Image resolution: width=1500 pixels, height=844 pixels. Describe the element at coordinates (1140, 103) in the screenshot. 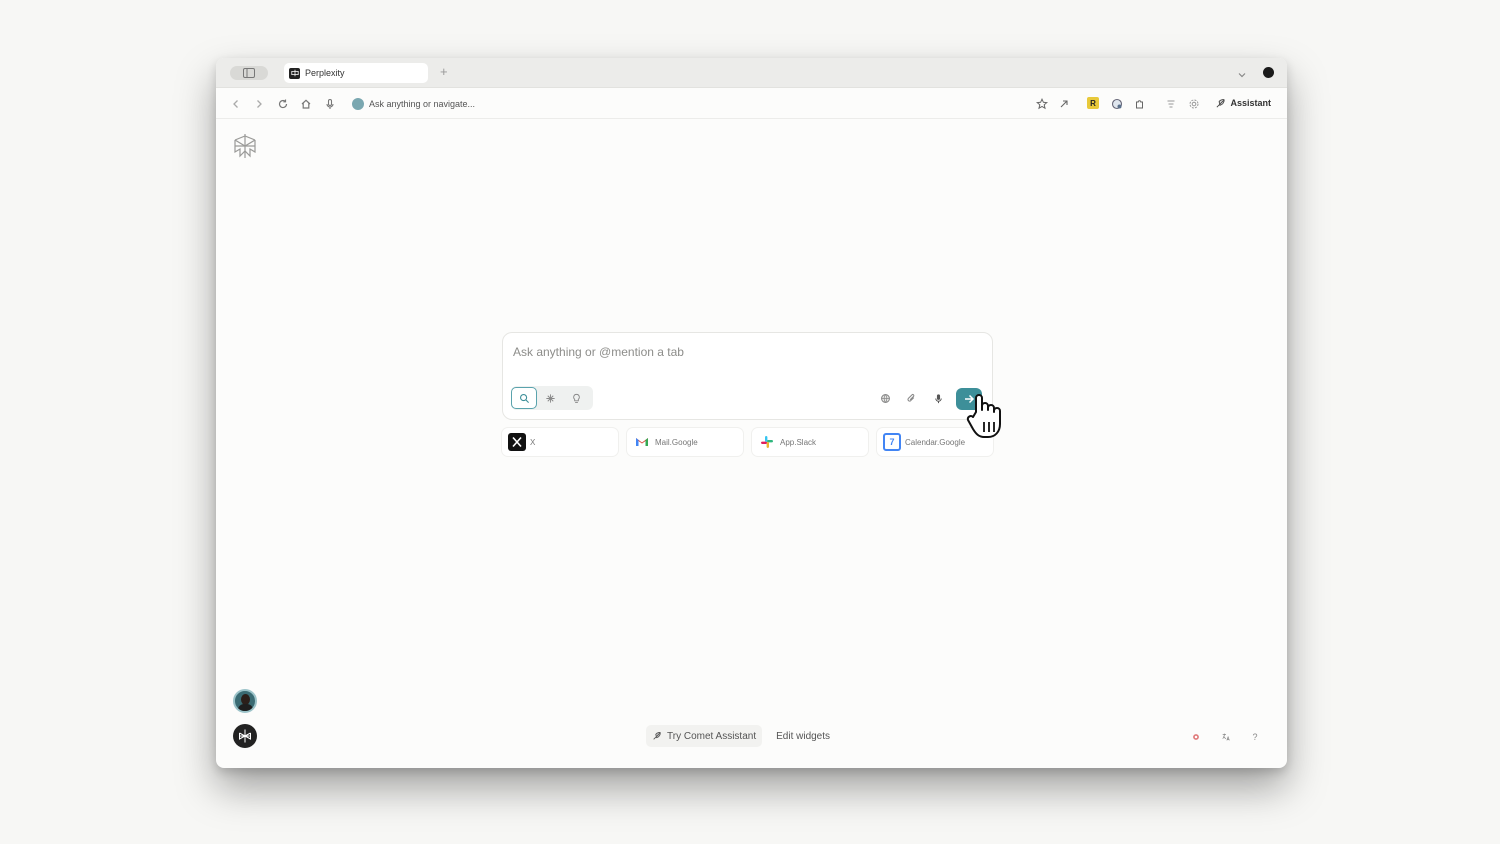

I see `extensions-puzzle-icon` at that location.